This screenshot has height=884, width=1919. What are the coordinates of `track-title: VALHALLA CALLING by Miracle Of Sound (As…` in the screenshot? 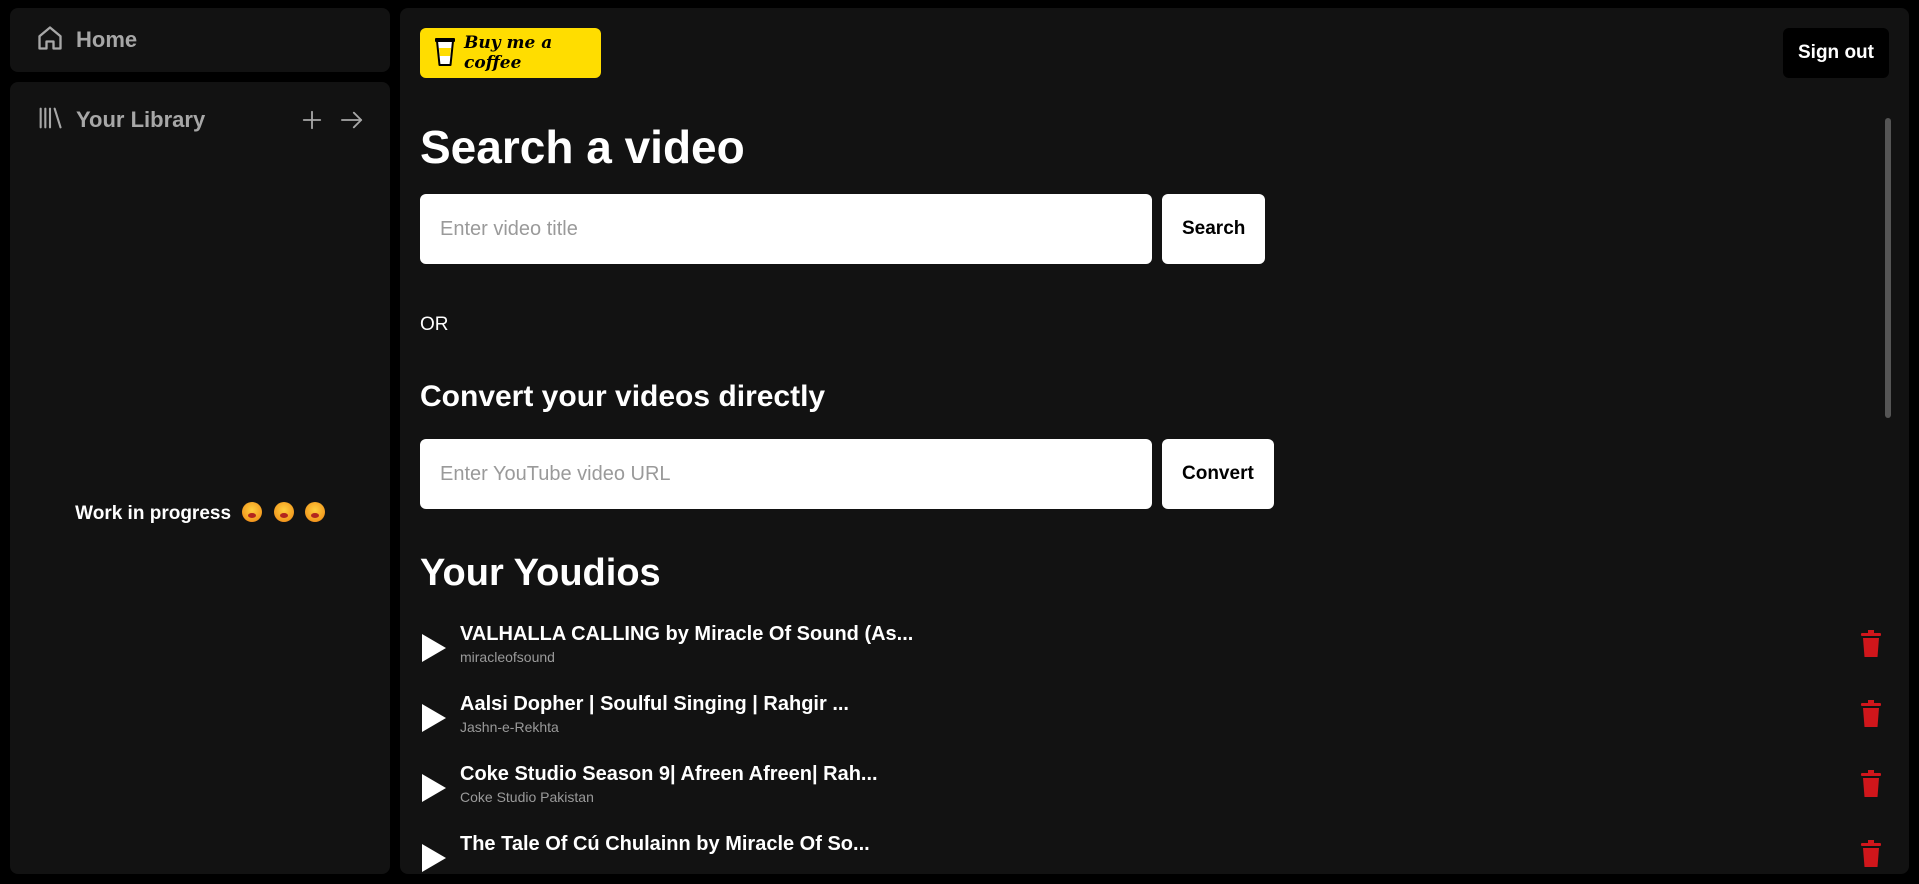 It's located at (687, 634).